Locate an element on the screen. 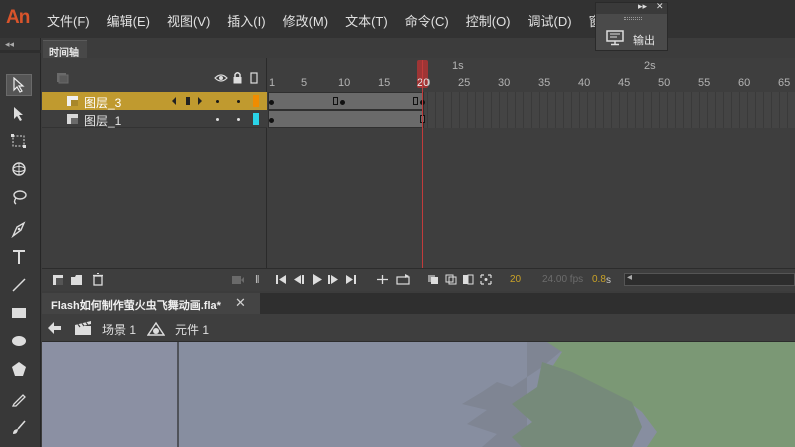 The image size is (795, 447). new-layer-icon is located at coordinates (58, 280).